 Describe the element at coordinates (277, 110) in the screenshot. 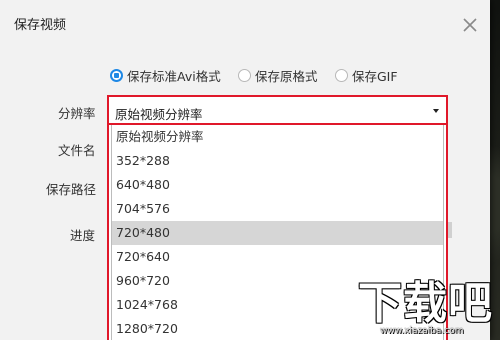

I see `resolution-select: 原始视频分辨率` at that location.